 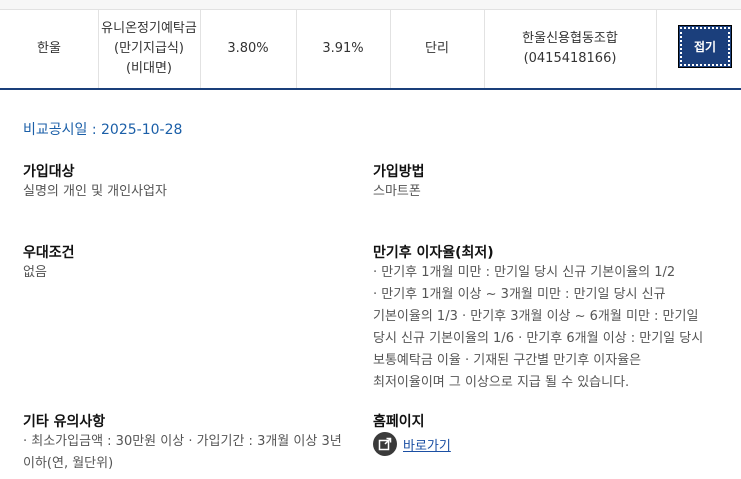 I want to click on maturity-line: 당시 신규 기본이율의 1/6 · 만기후 6개월 이상 : 만기일 당시, so click(x=538, y=338).